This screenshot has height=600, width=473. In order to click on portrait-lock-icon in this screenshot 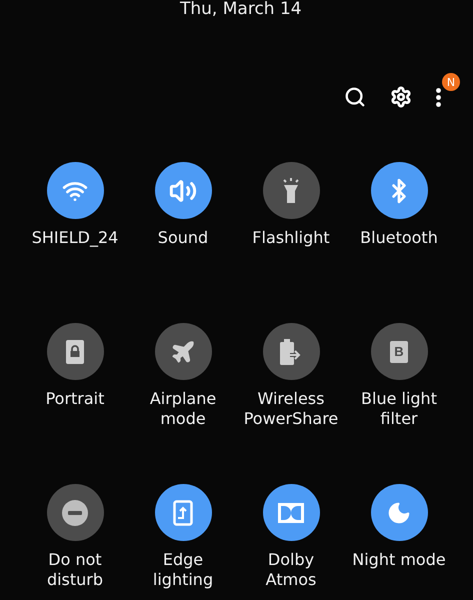, I will do `click(75, 352)`.